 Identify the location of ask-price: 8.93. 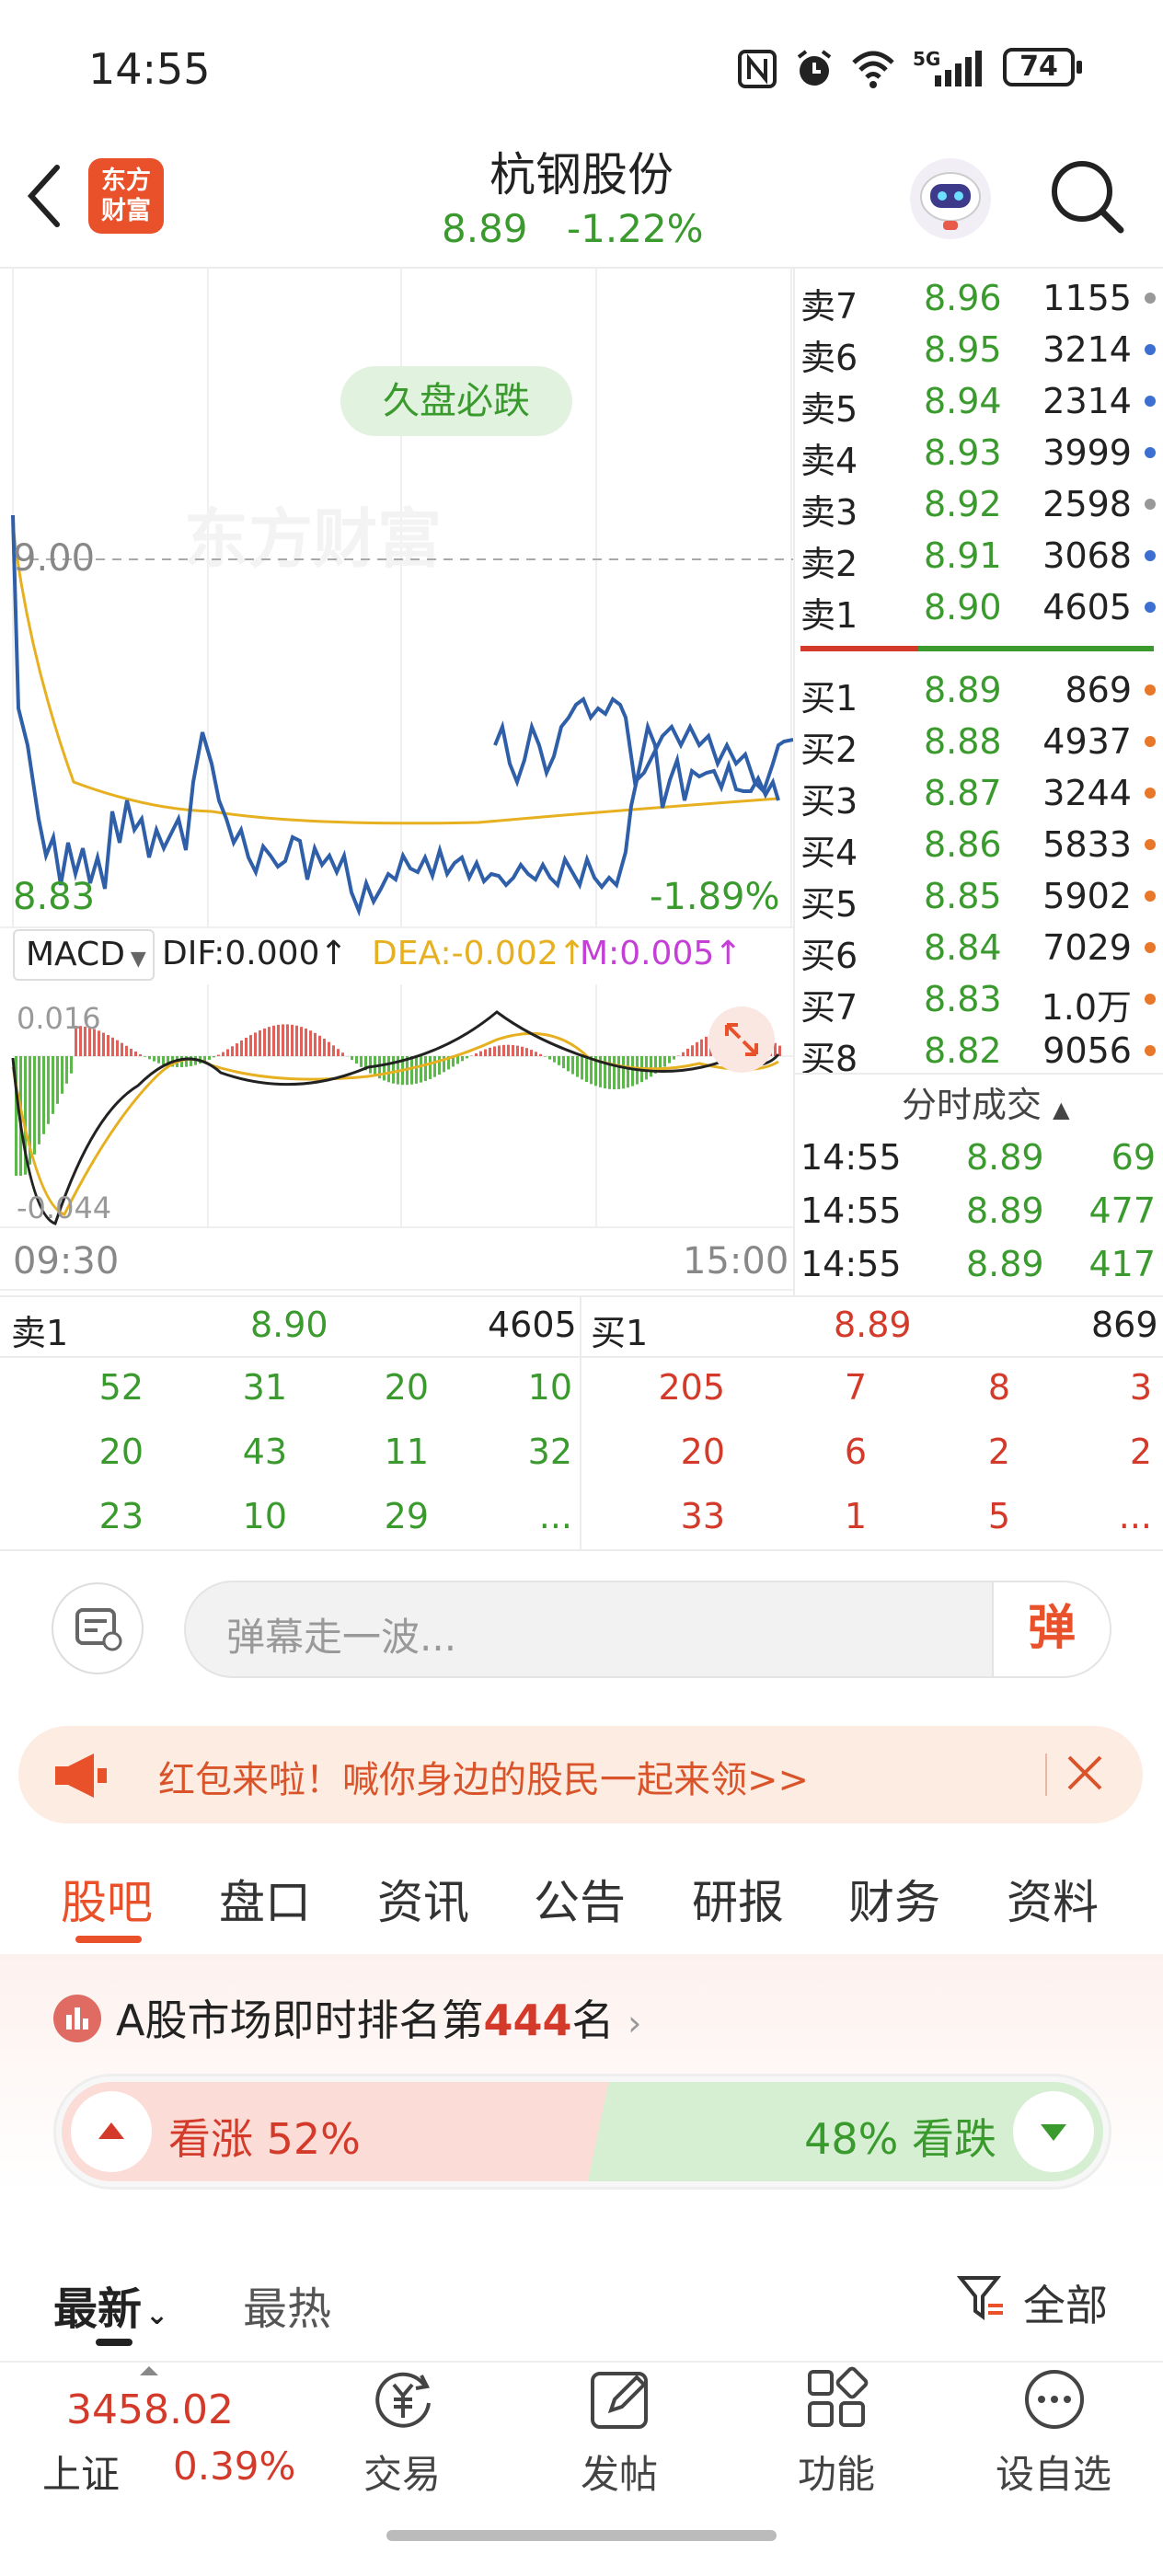
(963, 452).